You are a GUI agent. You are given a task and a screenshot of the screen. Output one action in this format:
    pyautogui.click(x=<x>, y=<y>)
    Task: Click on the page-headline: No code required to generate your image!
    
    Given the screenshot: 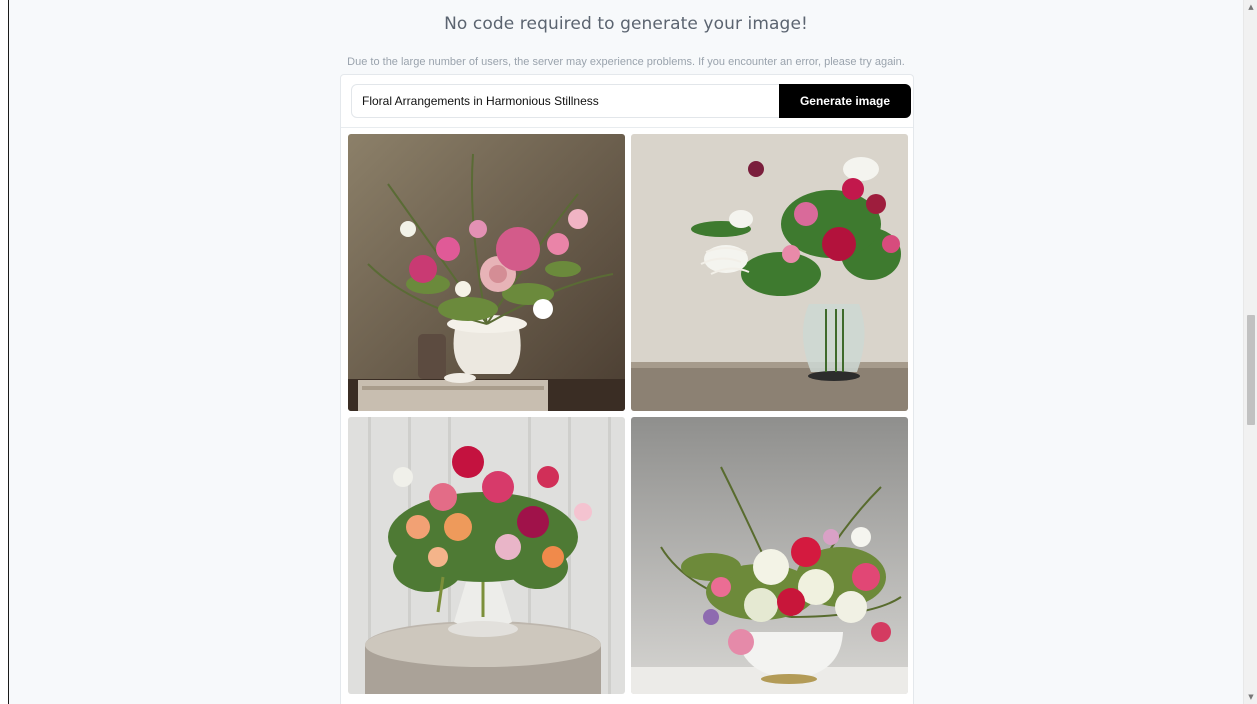 What is the action you would take?
    pyautogui.click(x=626, y=24)
    